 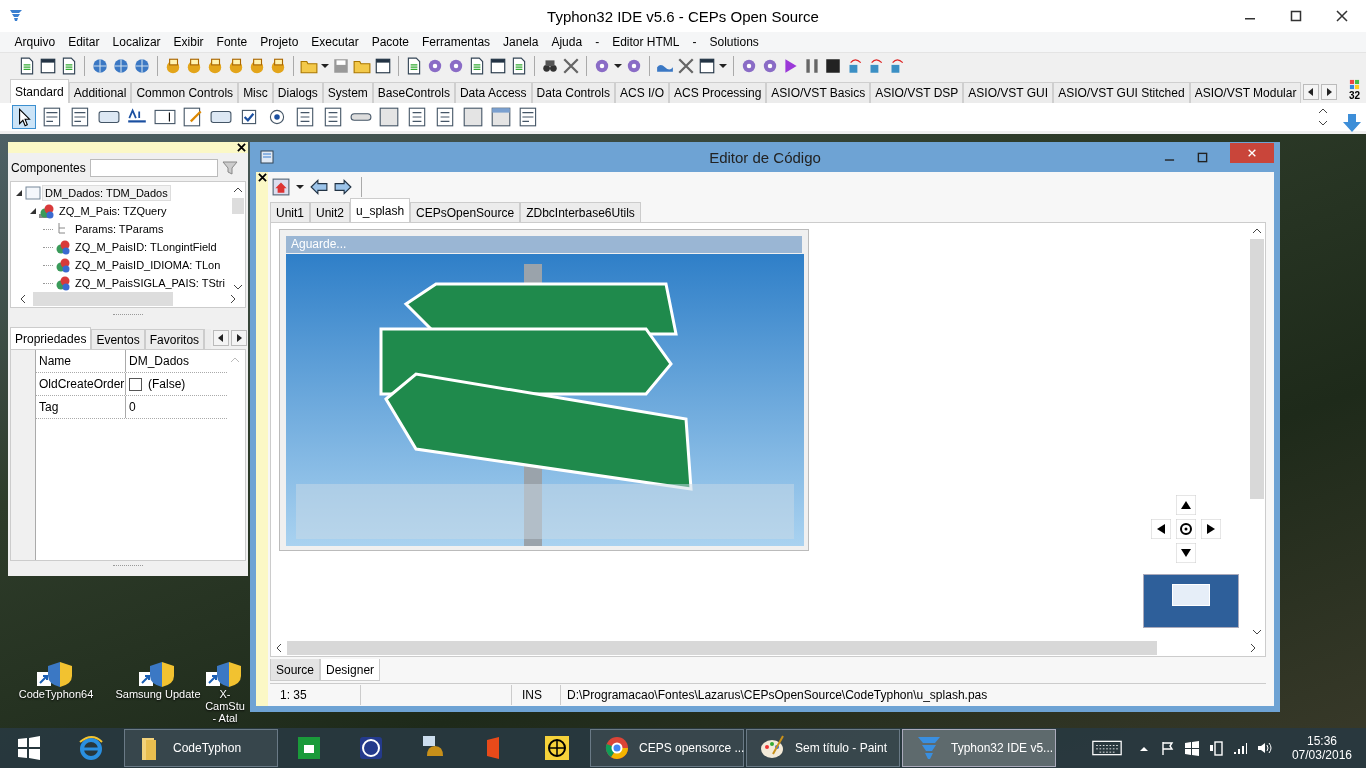 What do you see at coordinates (456, 42) in the screenshot?
I see `menu-item: Ferramentas` at bounding box center [456, 42].